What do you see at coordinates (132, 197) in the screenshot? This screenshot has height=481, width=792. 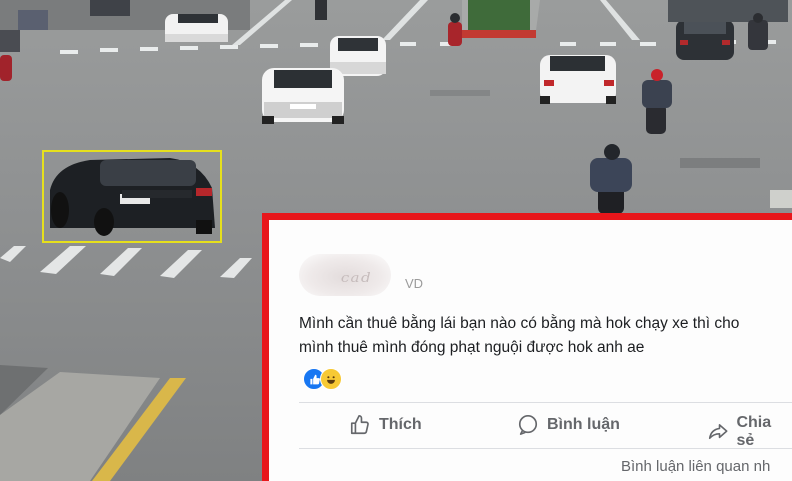 I see `black-sedan` at bounding box center [132, 197].